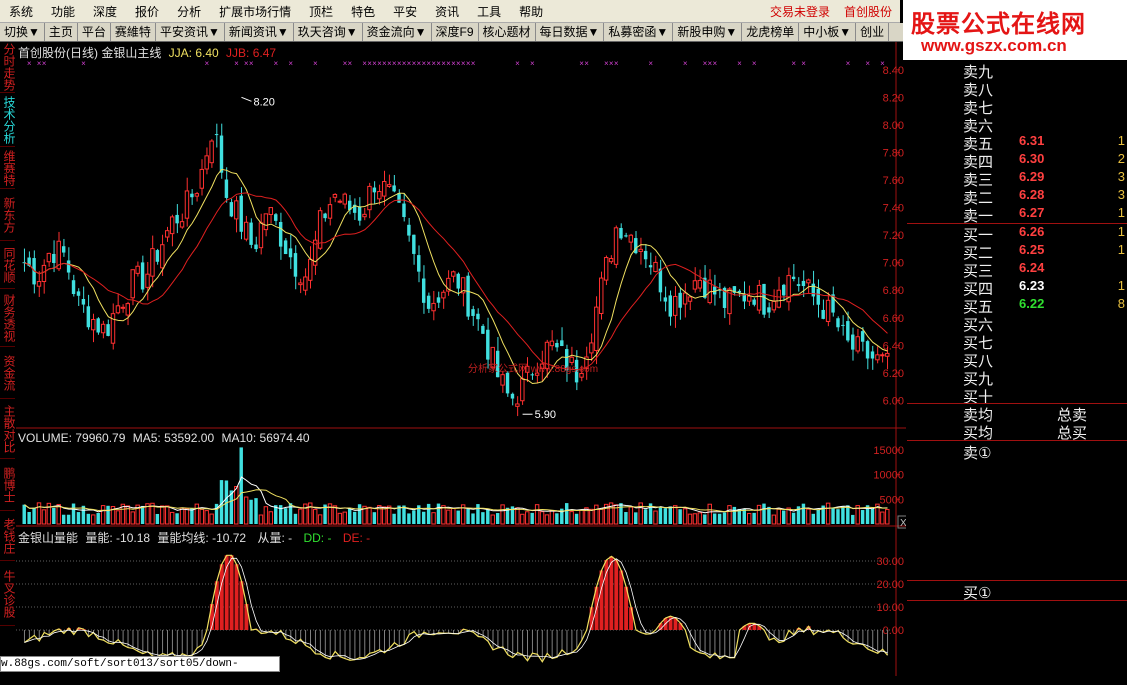 Image resolution: width=1127 pixels, height=685 pixels. What do you see at coordinates (1017, 107) in the screenshot?
I see `order-book-row: 卖七` at bounding box center [1017, 107].